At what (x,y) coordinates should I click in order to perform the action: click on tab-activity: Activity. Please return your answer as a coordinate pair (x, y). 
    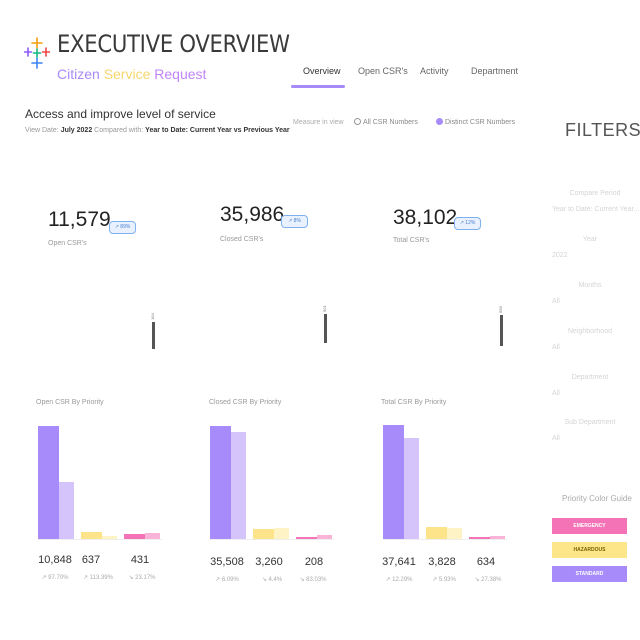
    Looking at the image, I should click on (434, 71).